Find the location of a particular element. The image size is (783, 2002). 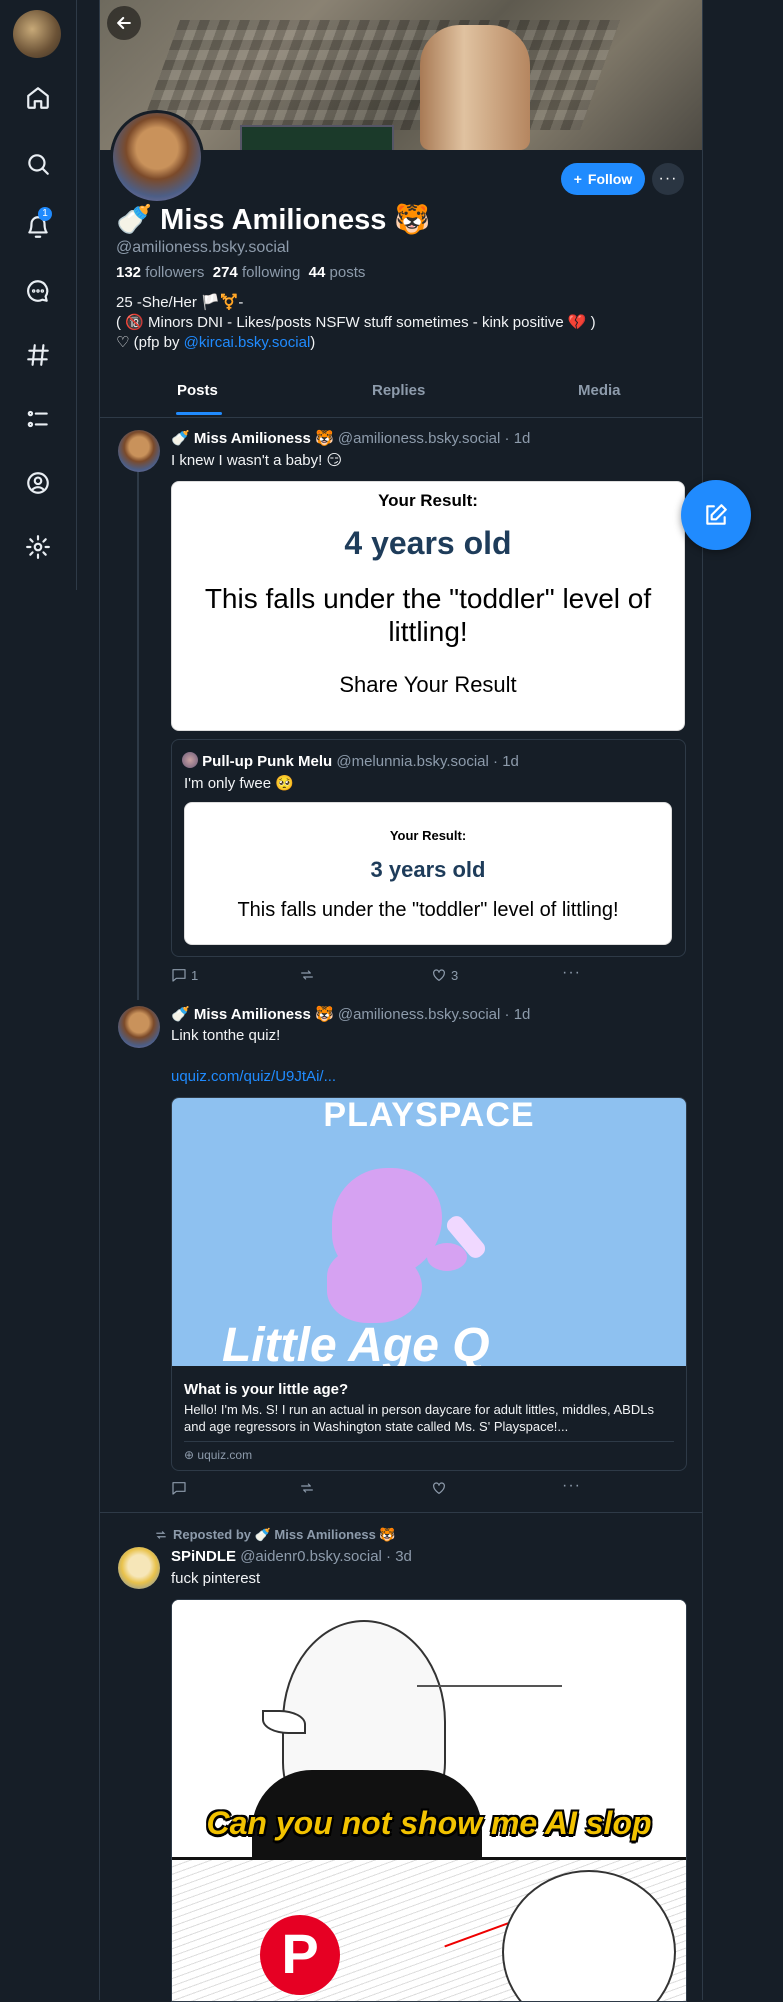

notification-badge: 1 is located at coordinates (45, 214).